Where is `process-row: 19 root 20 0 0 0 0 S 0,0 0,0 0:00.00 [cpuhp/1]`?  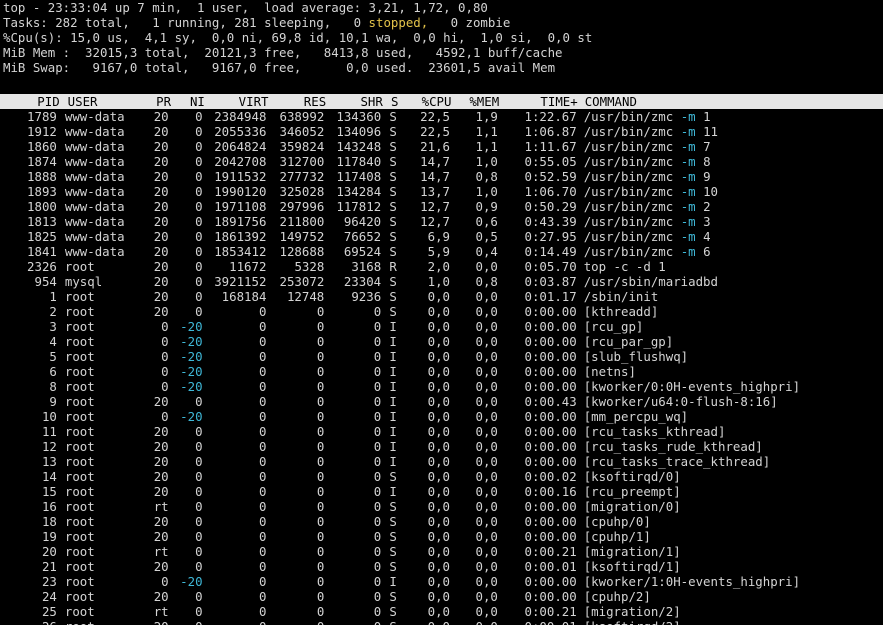 process-row: 19 root 20 0 0 0 0 S 0,0 0,0 0:00.00 [cpuhp/1] is located at coordinates (441, 536).